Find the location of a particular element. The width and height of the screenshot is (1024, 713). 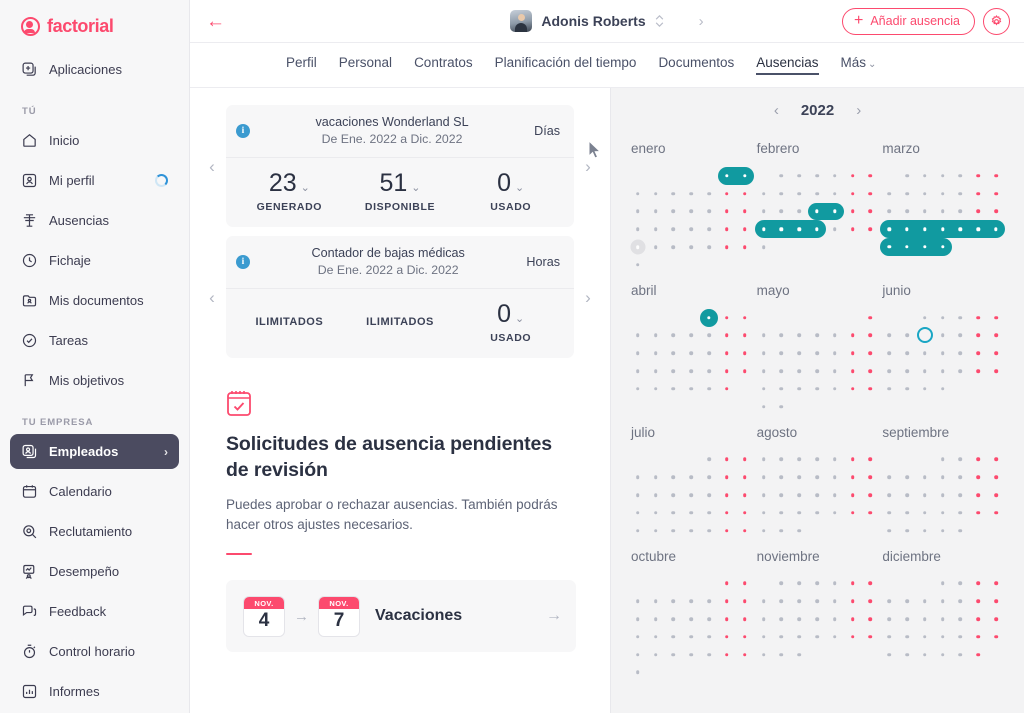

sidebar-item-fichaje: Fichaje is located at coordinates (94, 260).